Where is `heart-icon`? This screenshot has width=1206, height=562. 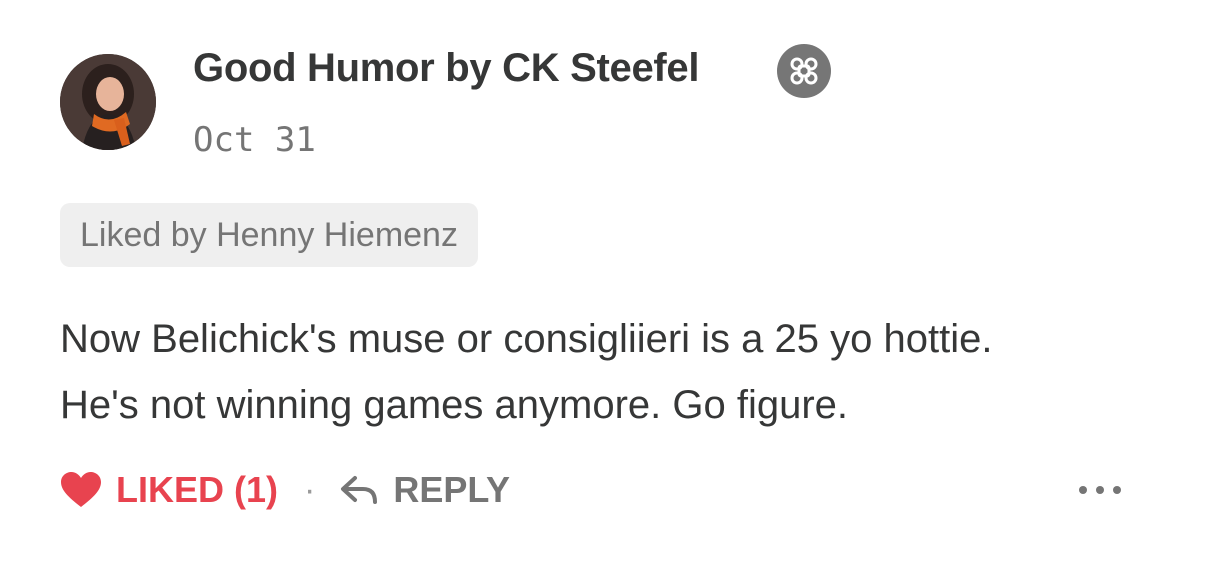
heart-icon is located at coordinates (81, 489).